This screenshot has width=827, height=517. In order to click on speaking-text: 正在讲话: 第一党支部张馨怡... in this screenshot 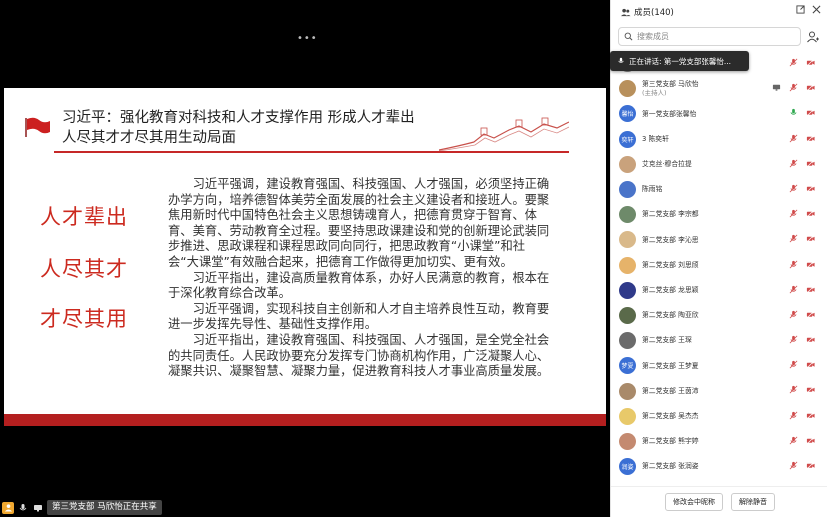, I will do `click(680, 61)`.